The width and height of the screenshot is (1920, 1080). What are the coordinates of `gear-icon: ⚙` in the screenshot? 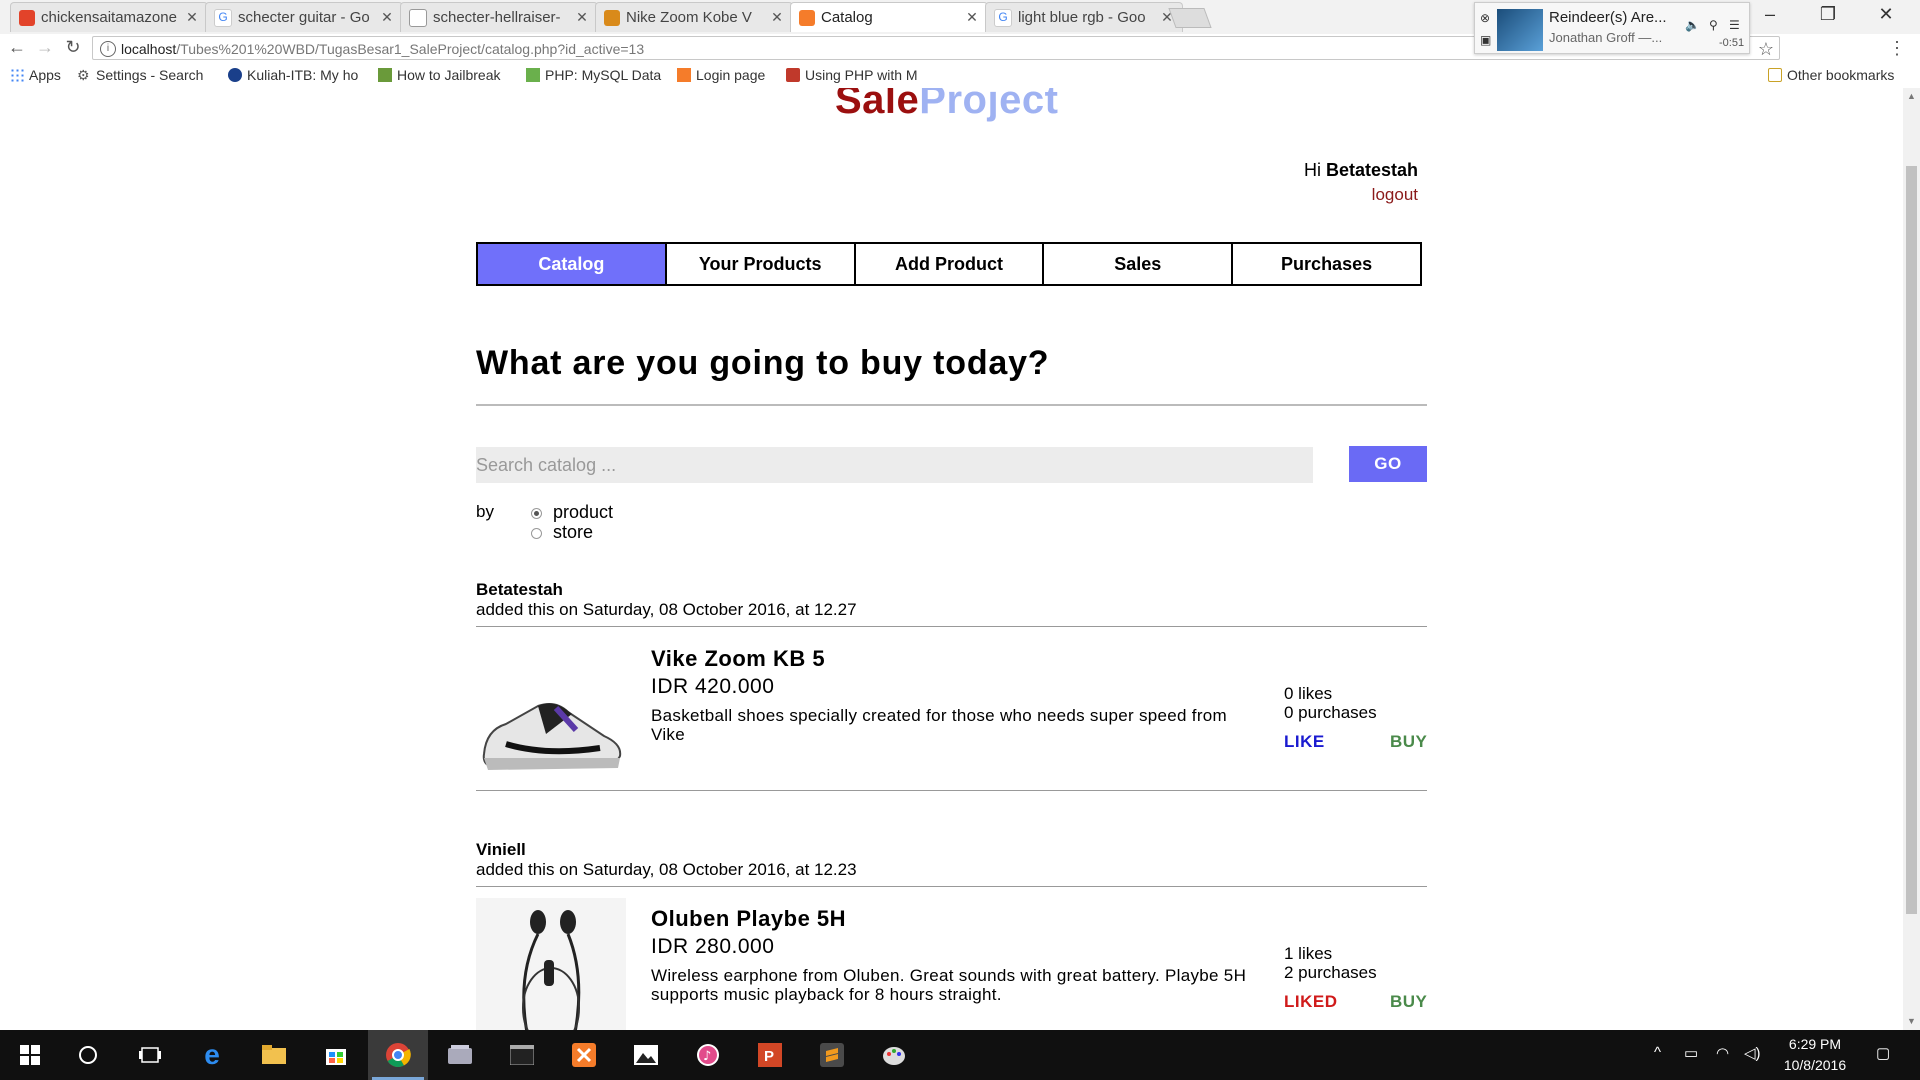 It's located at (83, 75).